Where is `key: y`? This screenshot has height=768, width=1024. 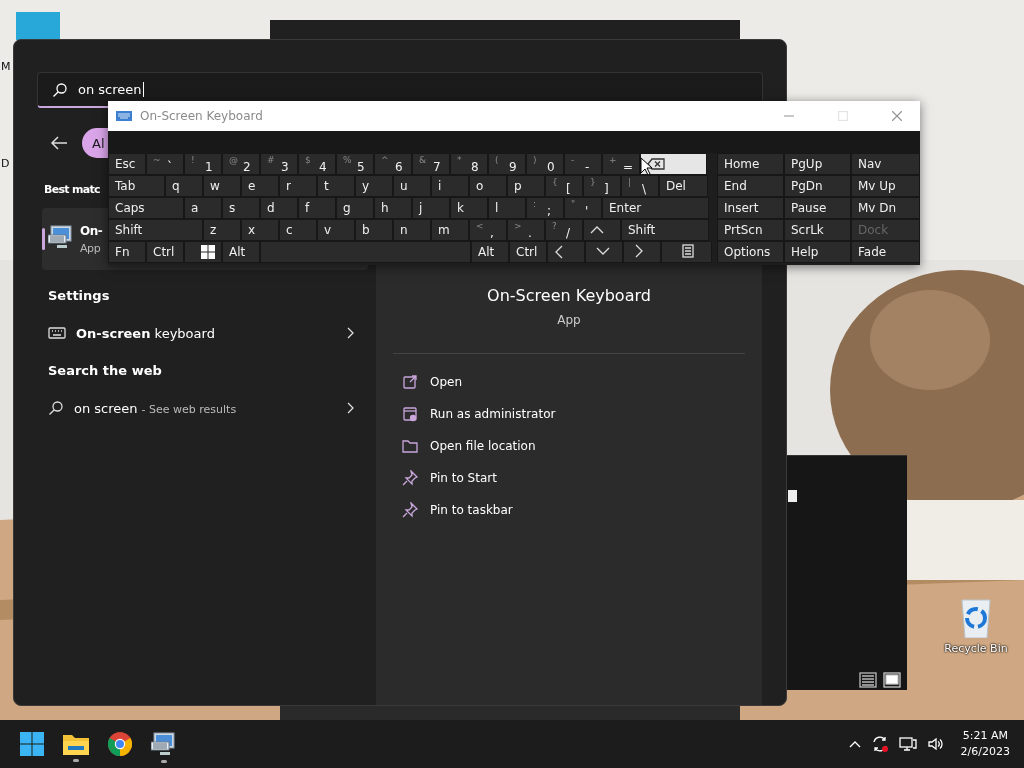
key: y is located at coordinates (374, 186).